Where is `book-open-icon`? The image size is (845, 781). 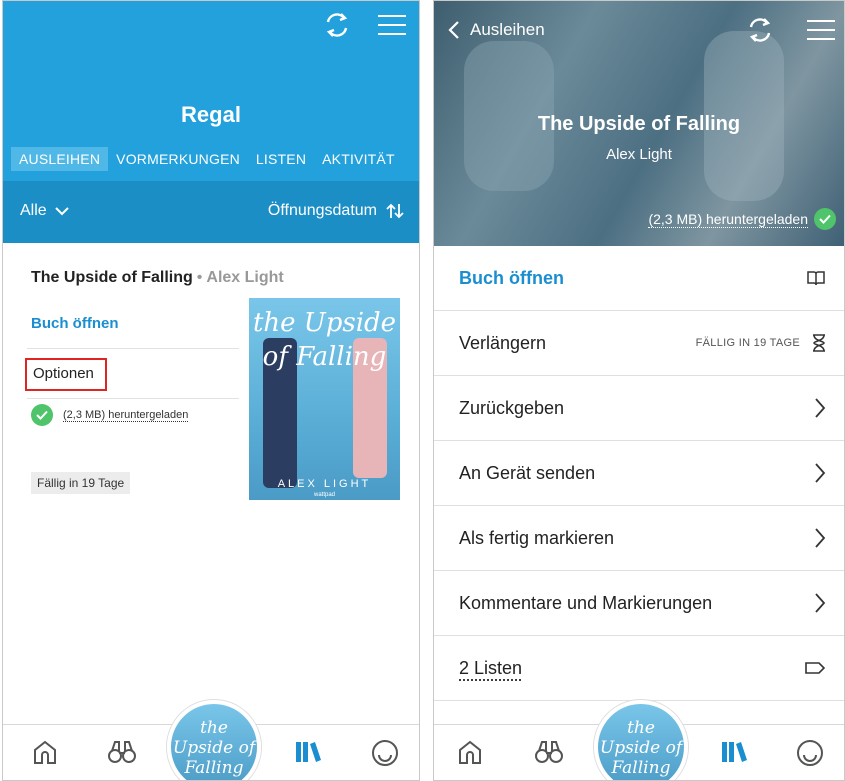 book-open-icon is located at coordinates (816, 278).